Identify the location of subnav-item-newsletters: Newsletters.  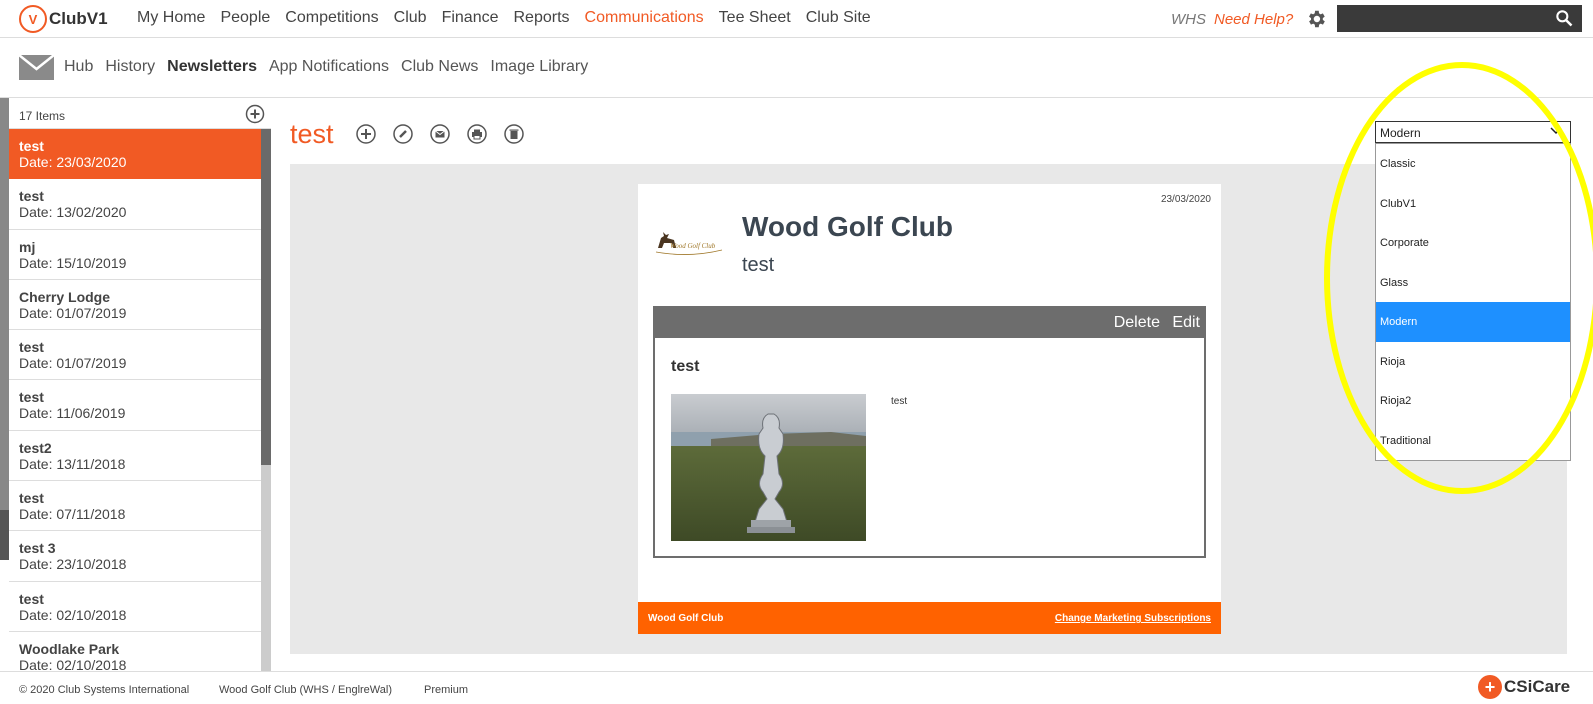
(212, 66).